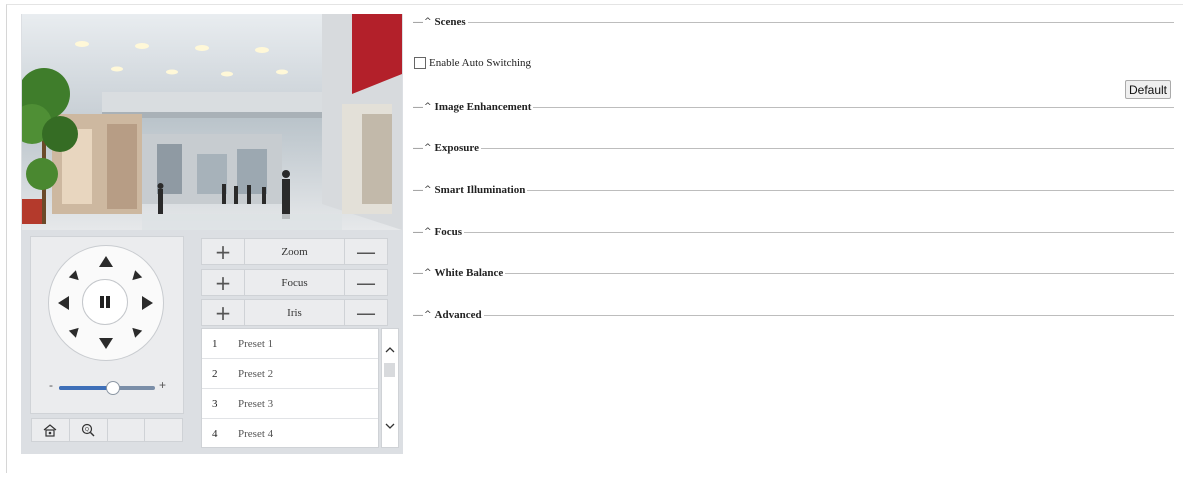 The height and width of the screenshot is (477, 1186). I want to click on zoom-control: + Zoom —, so click(294, 251).